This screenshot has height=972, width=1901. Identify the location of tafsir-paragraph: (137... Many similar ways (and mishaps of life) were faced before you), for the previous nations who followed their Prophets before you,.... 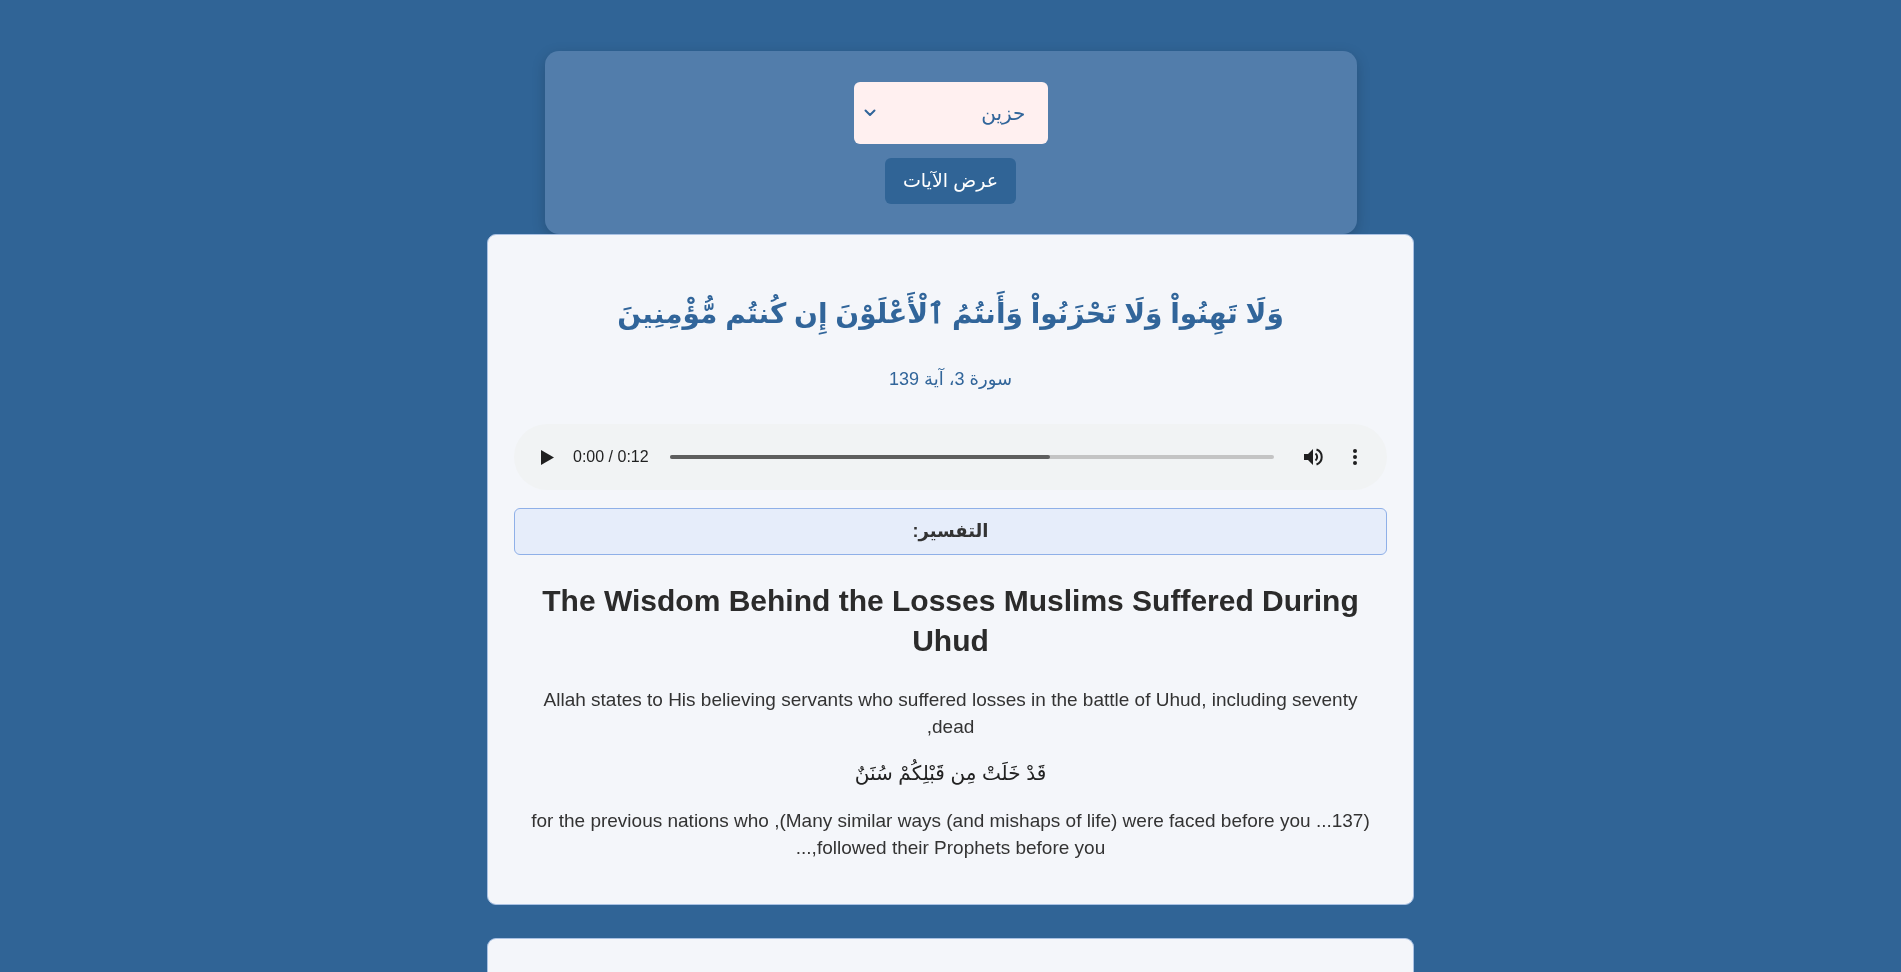
(950, 834).